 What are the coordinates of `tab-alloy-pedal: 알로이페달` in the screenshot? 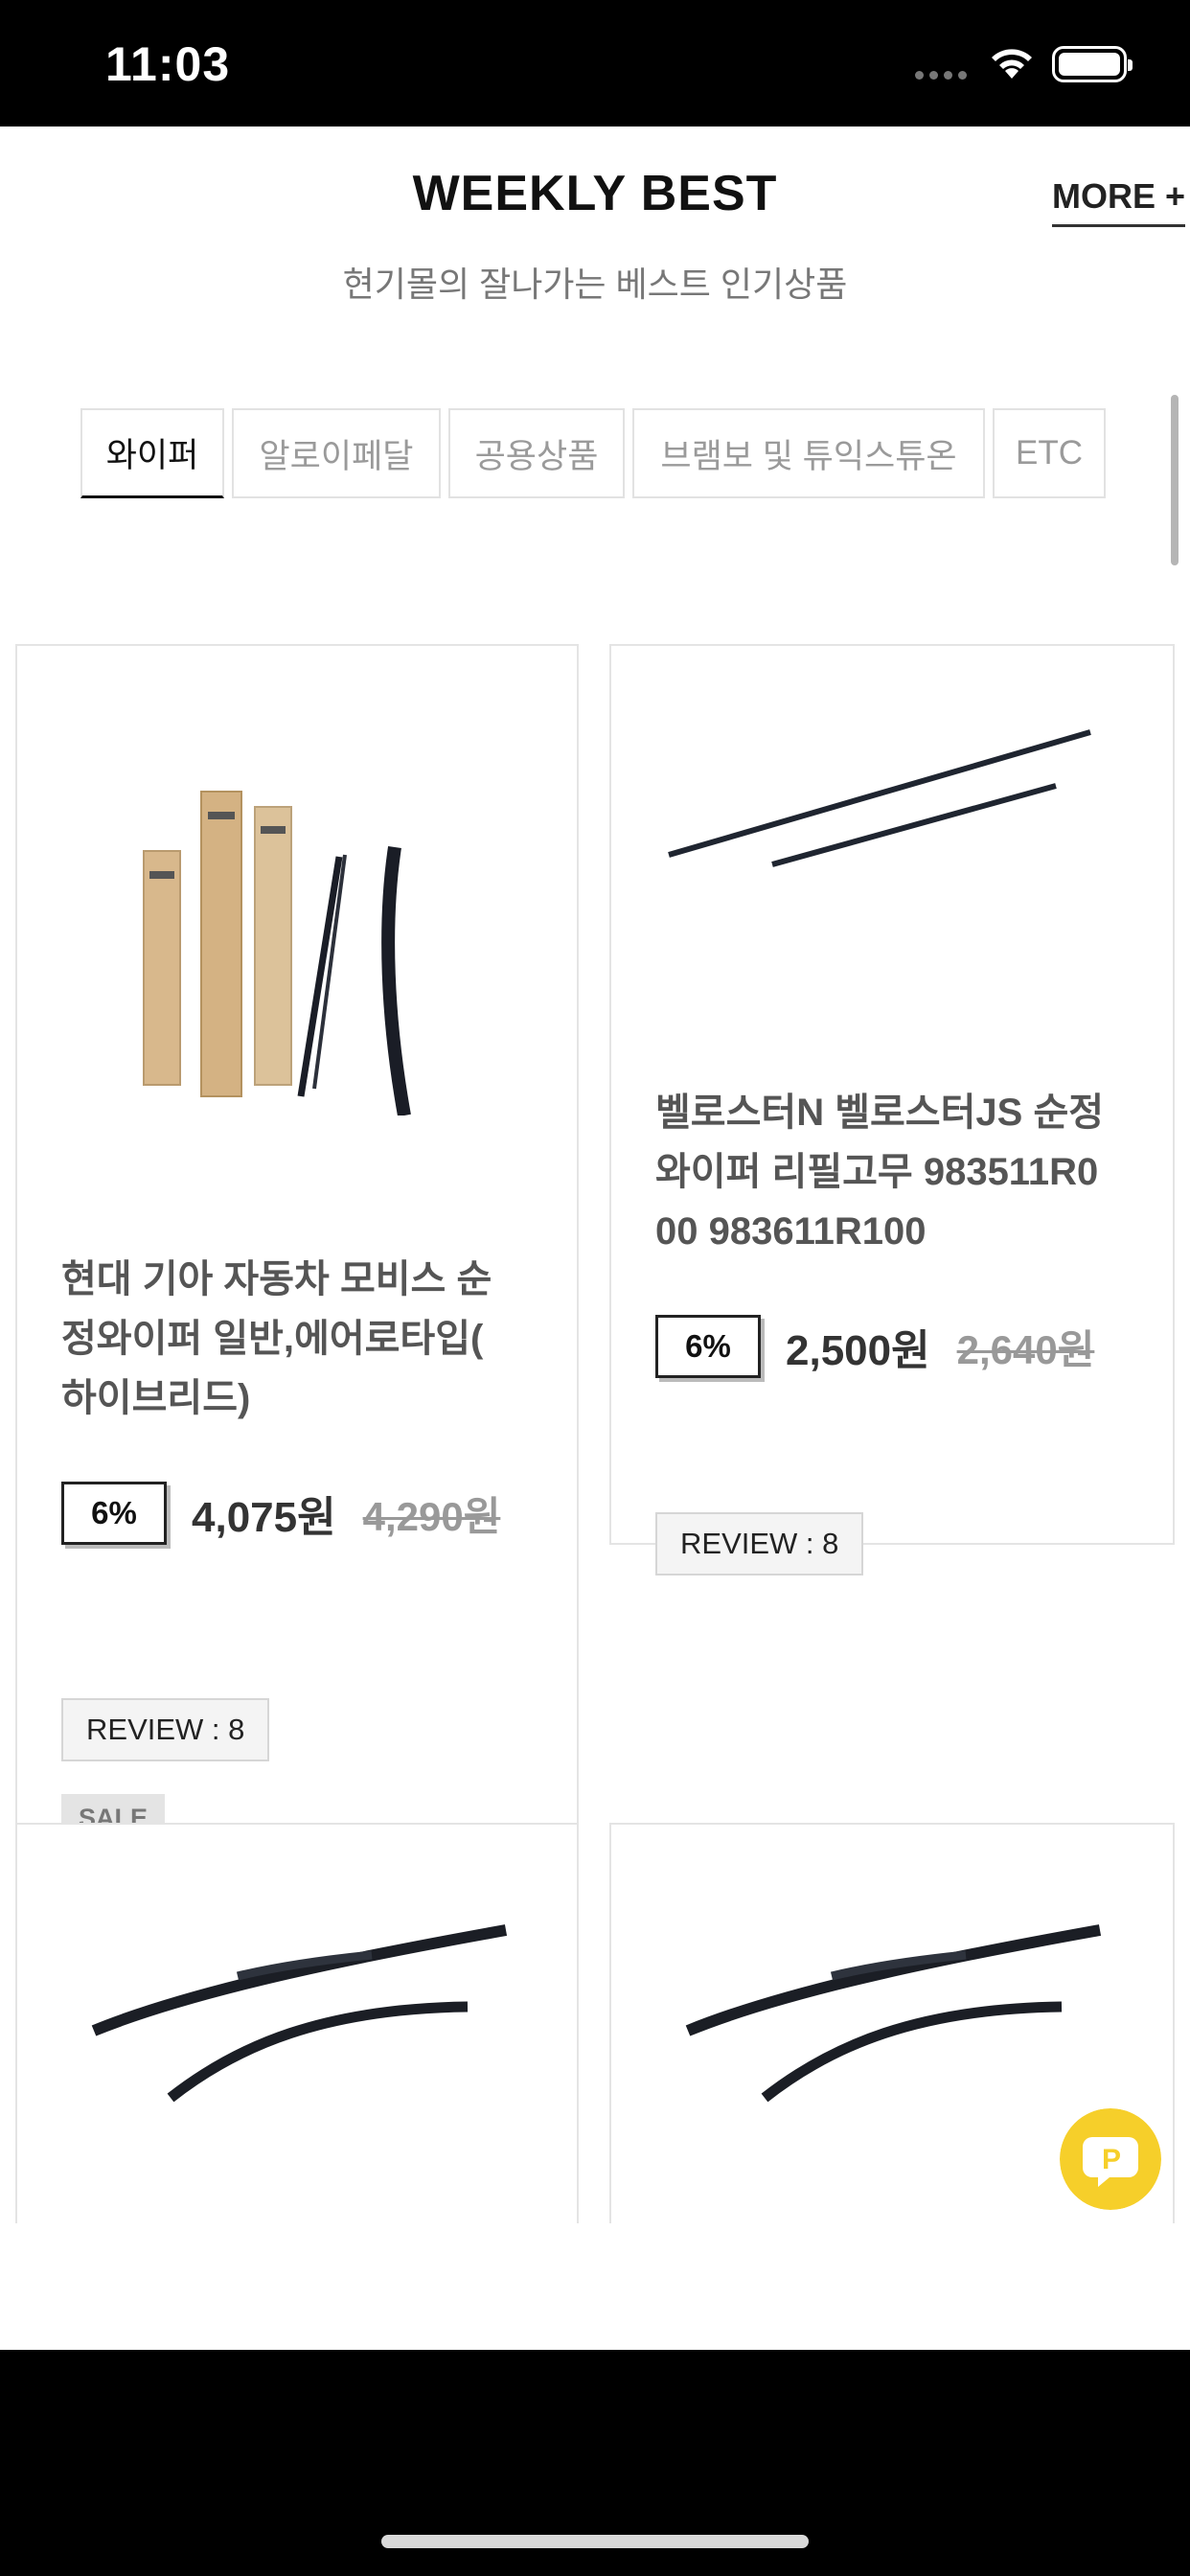 It's located at (336, 453).